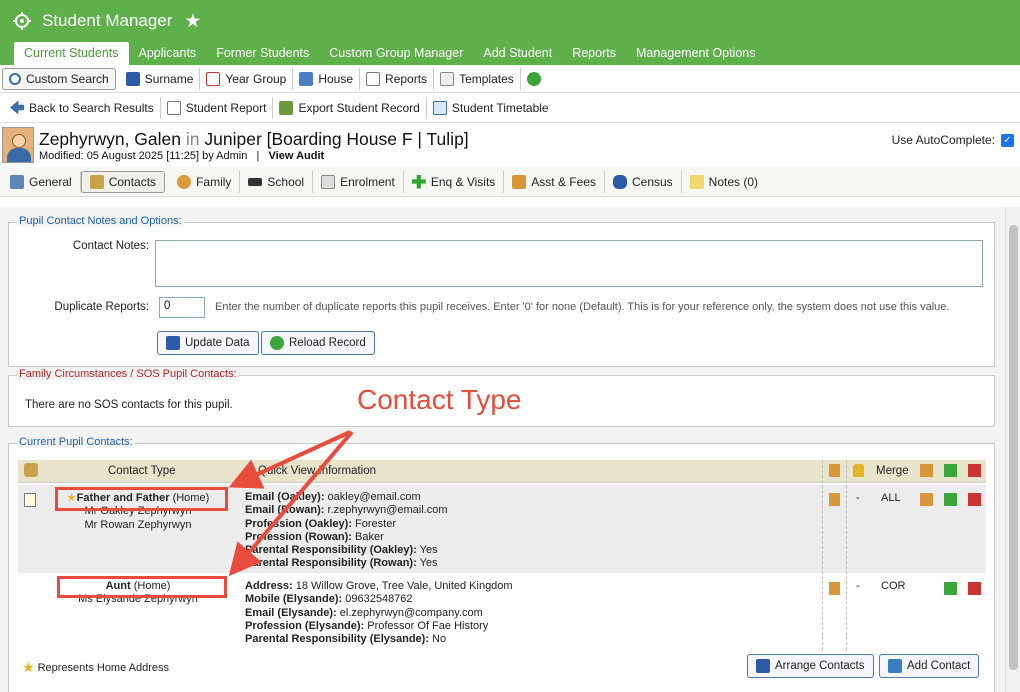 This screenshot has height=692, width=1020. Describe the element at coordinates (517, 53) in the screenshot. I see `tab-add-student: Add Student` at that location.